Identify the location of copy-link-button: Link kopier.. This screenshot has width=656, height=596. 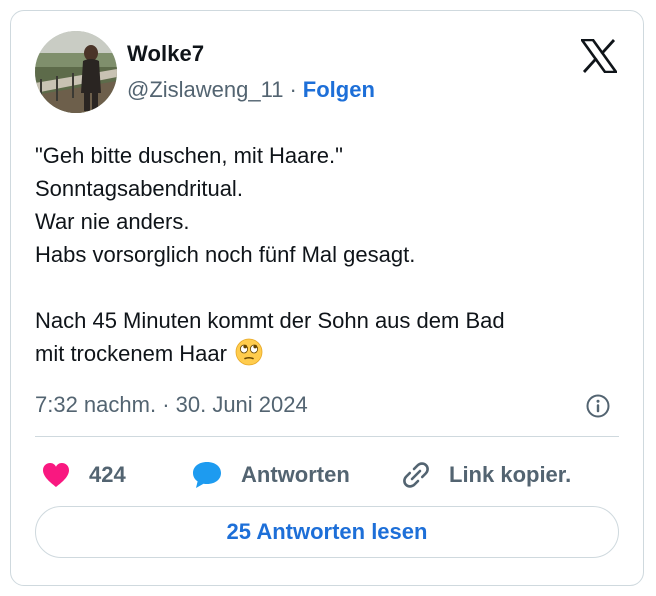
(486, 475).